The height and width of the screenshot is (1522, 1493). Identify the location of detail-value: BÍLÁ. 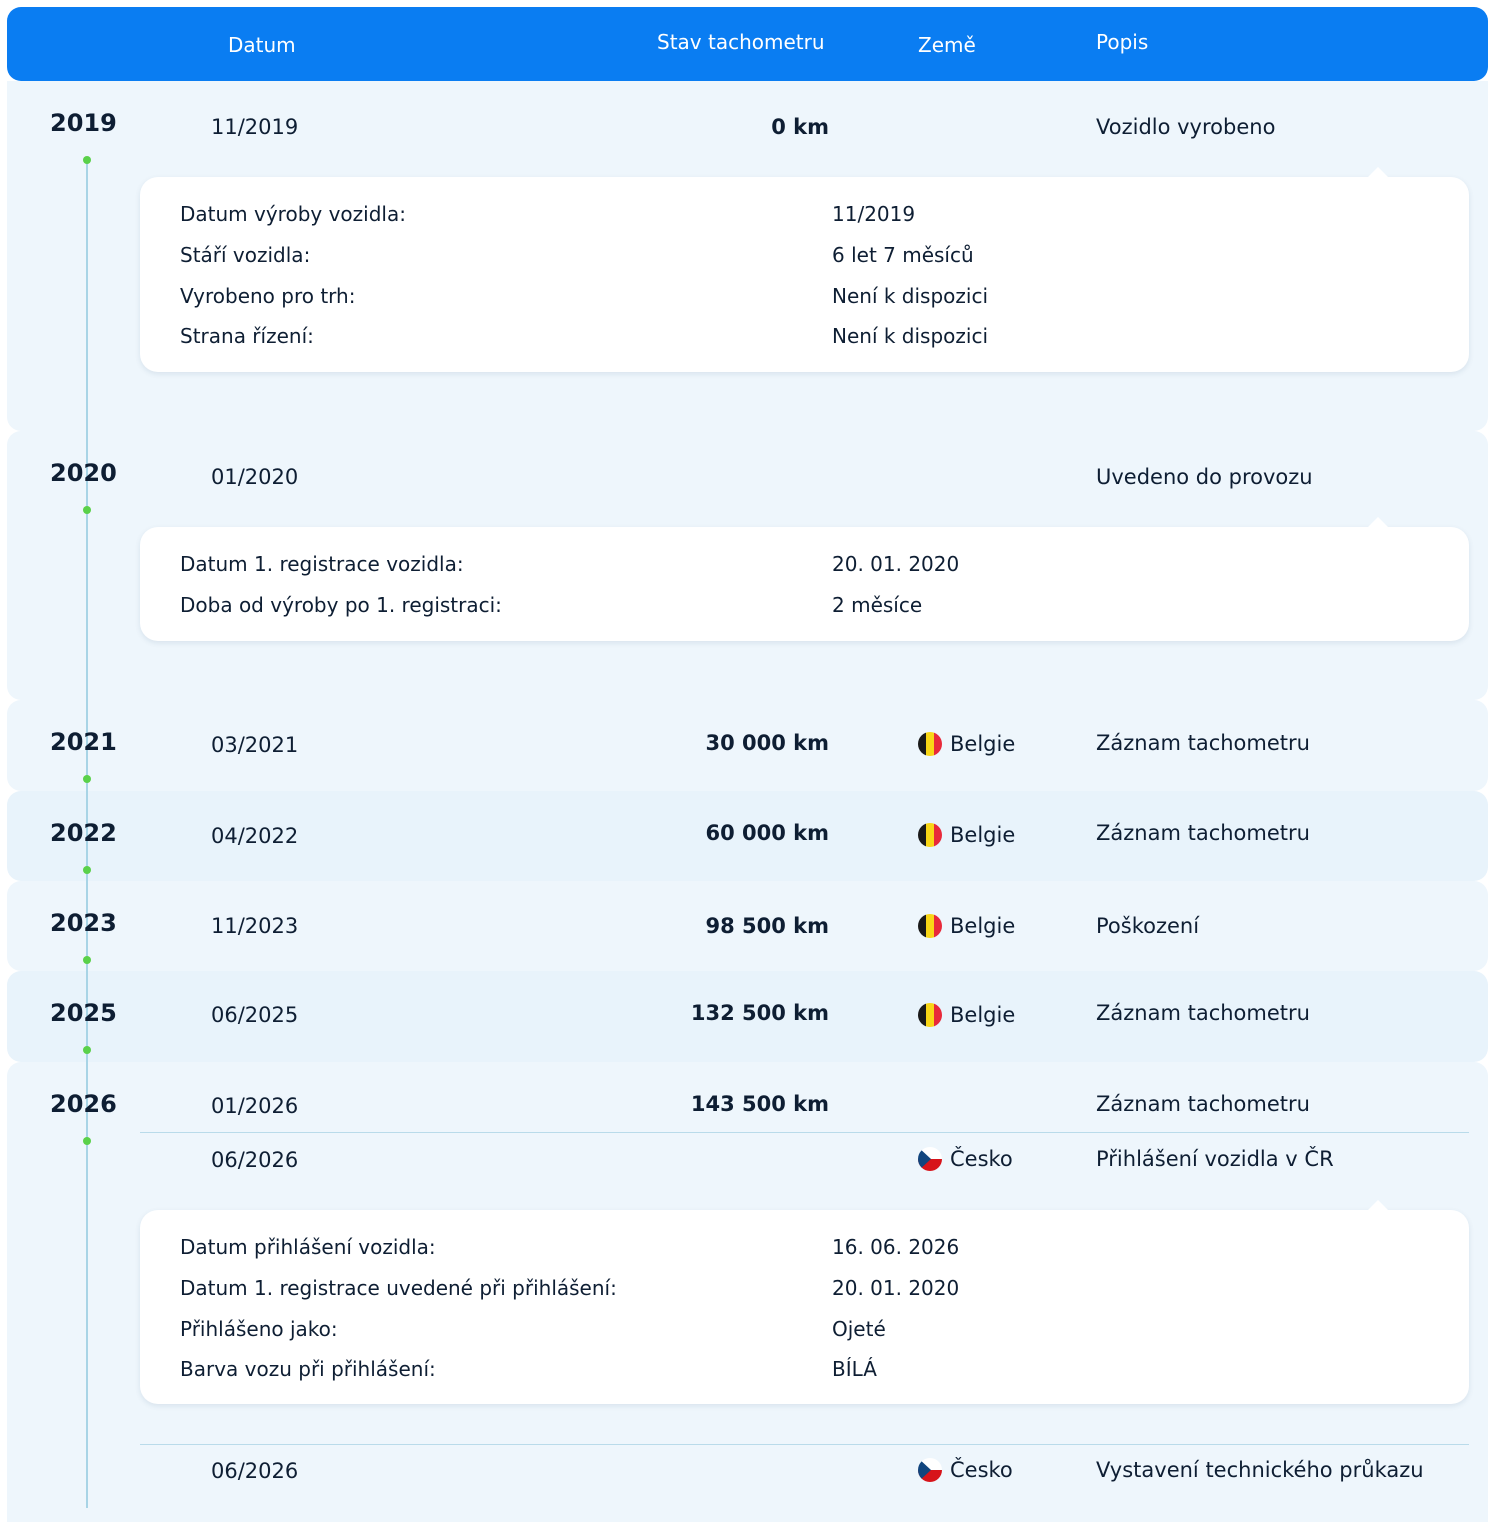
(854, 1369).